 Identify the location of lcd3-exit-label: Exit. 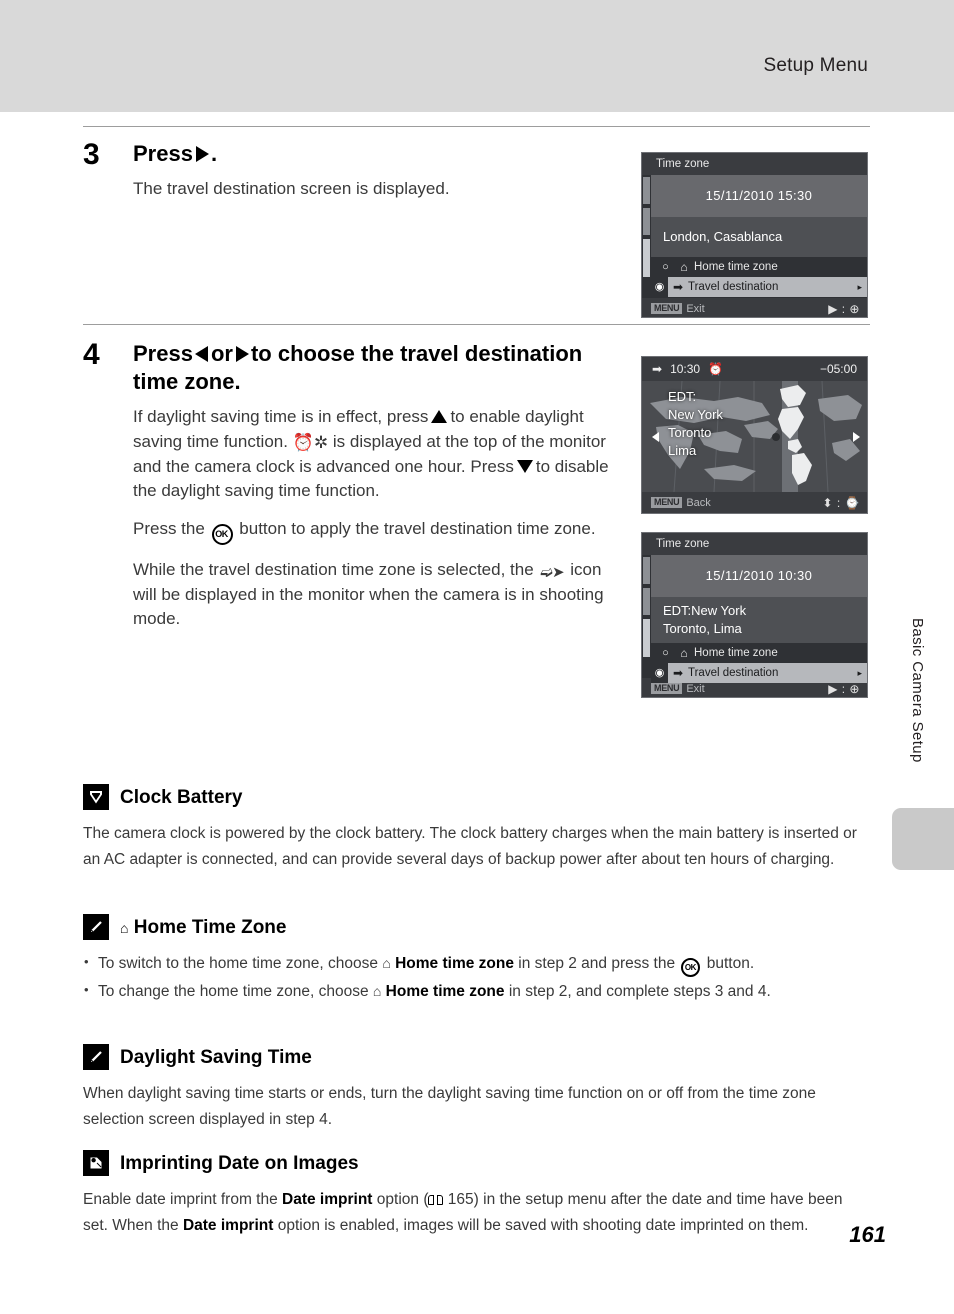
(695, 688).